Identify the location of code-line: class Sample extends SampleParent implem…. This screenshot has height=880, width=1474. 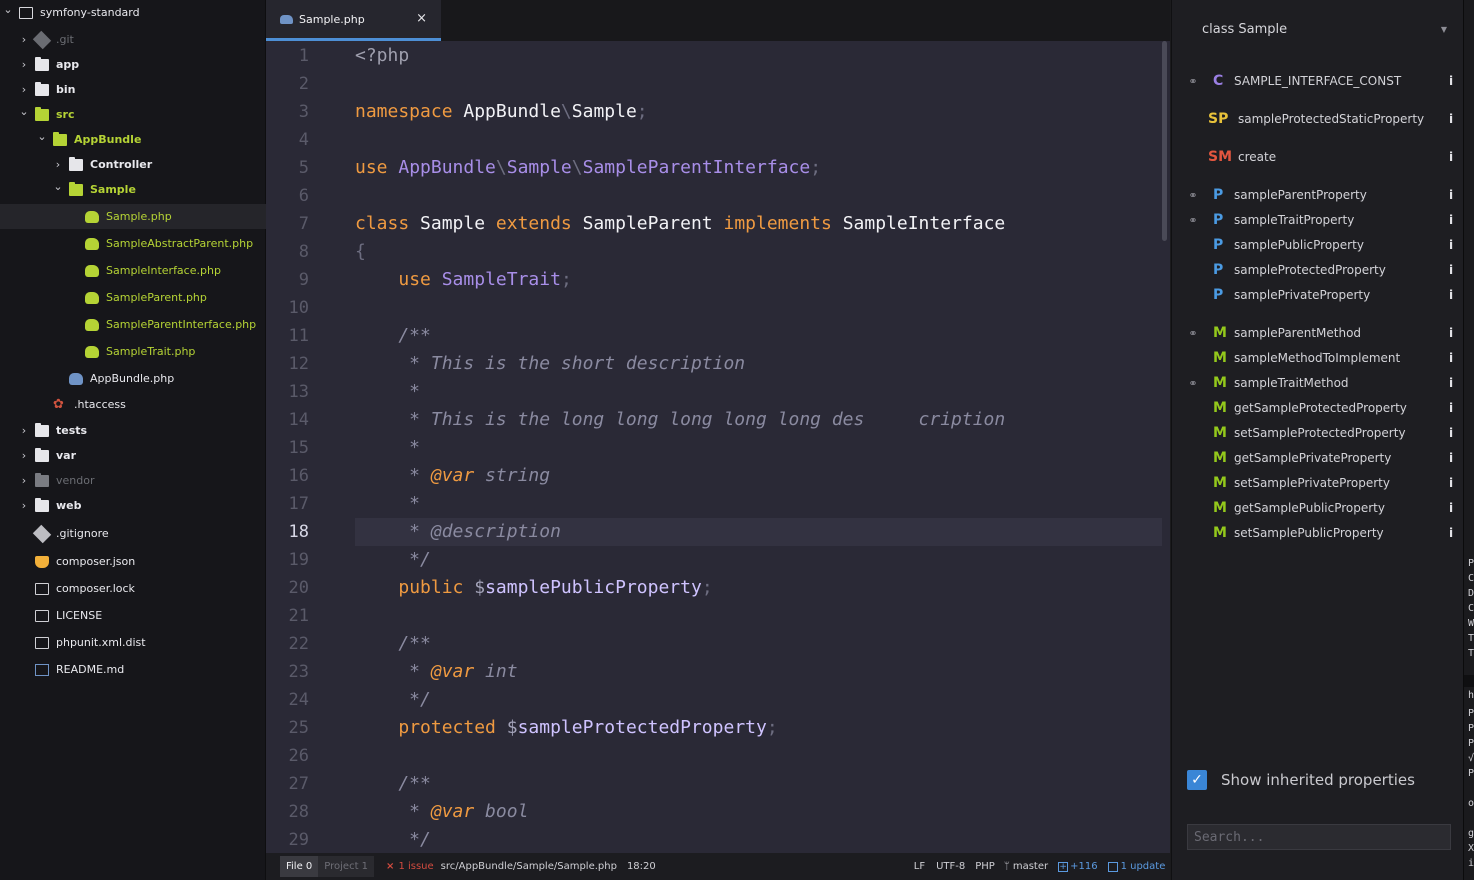
(680, 224).